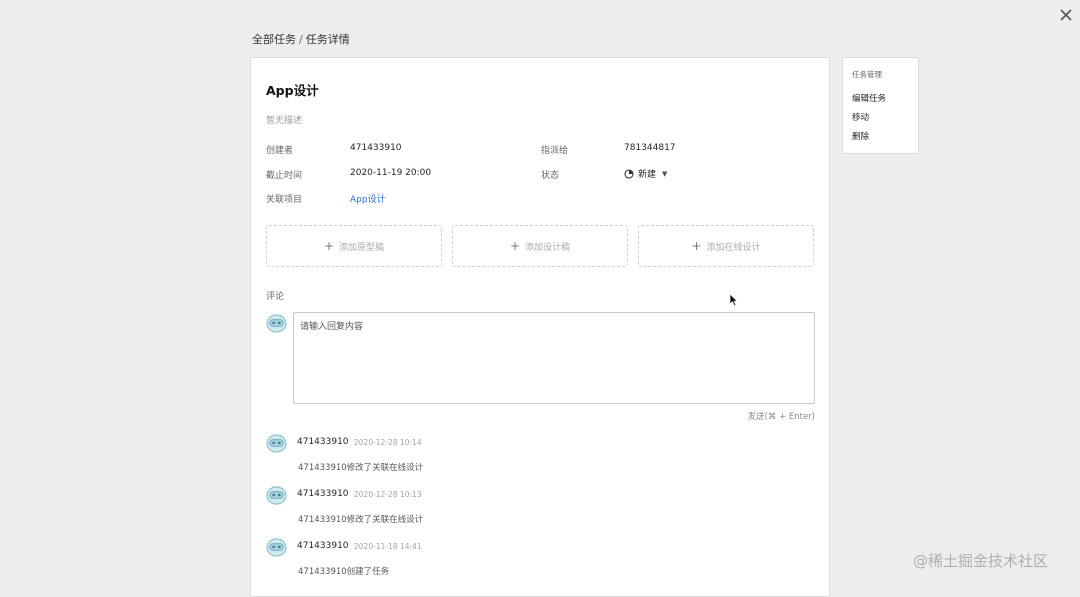 Image resolution: width=1080 pixels, height=597 pixels. What do you see at coordinates (344, 572) in the screenshot?
I see `comment-text: 471433910创建了任务` at bounding box center [344, 572].